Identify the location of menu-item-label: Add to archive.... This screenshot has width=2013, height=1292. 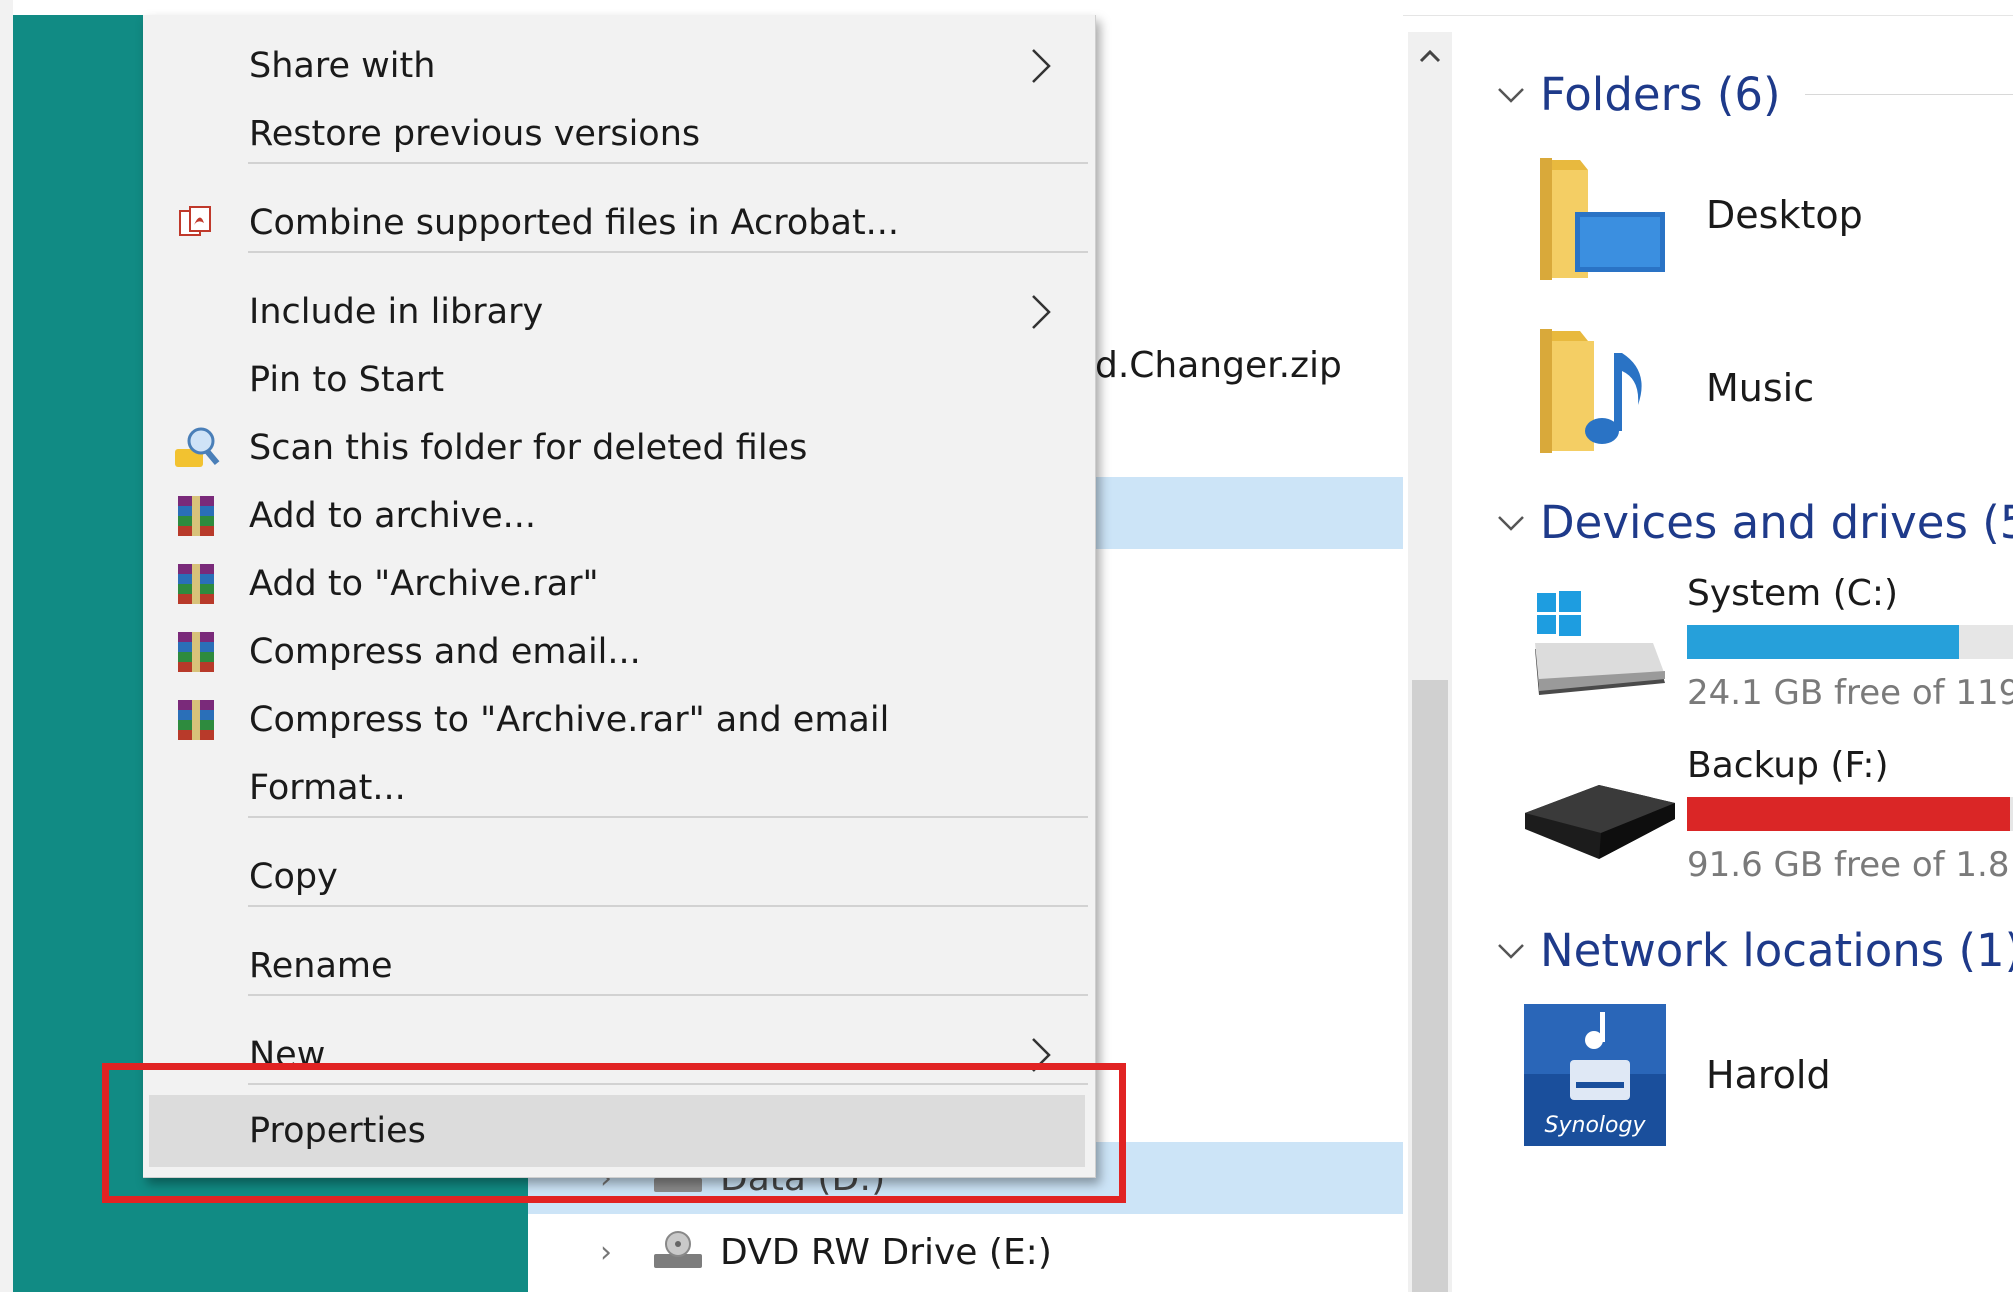
(392, 516).